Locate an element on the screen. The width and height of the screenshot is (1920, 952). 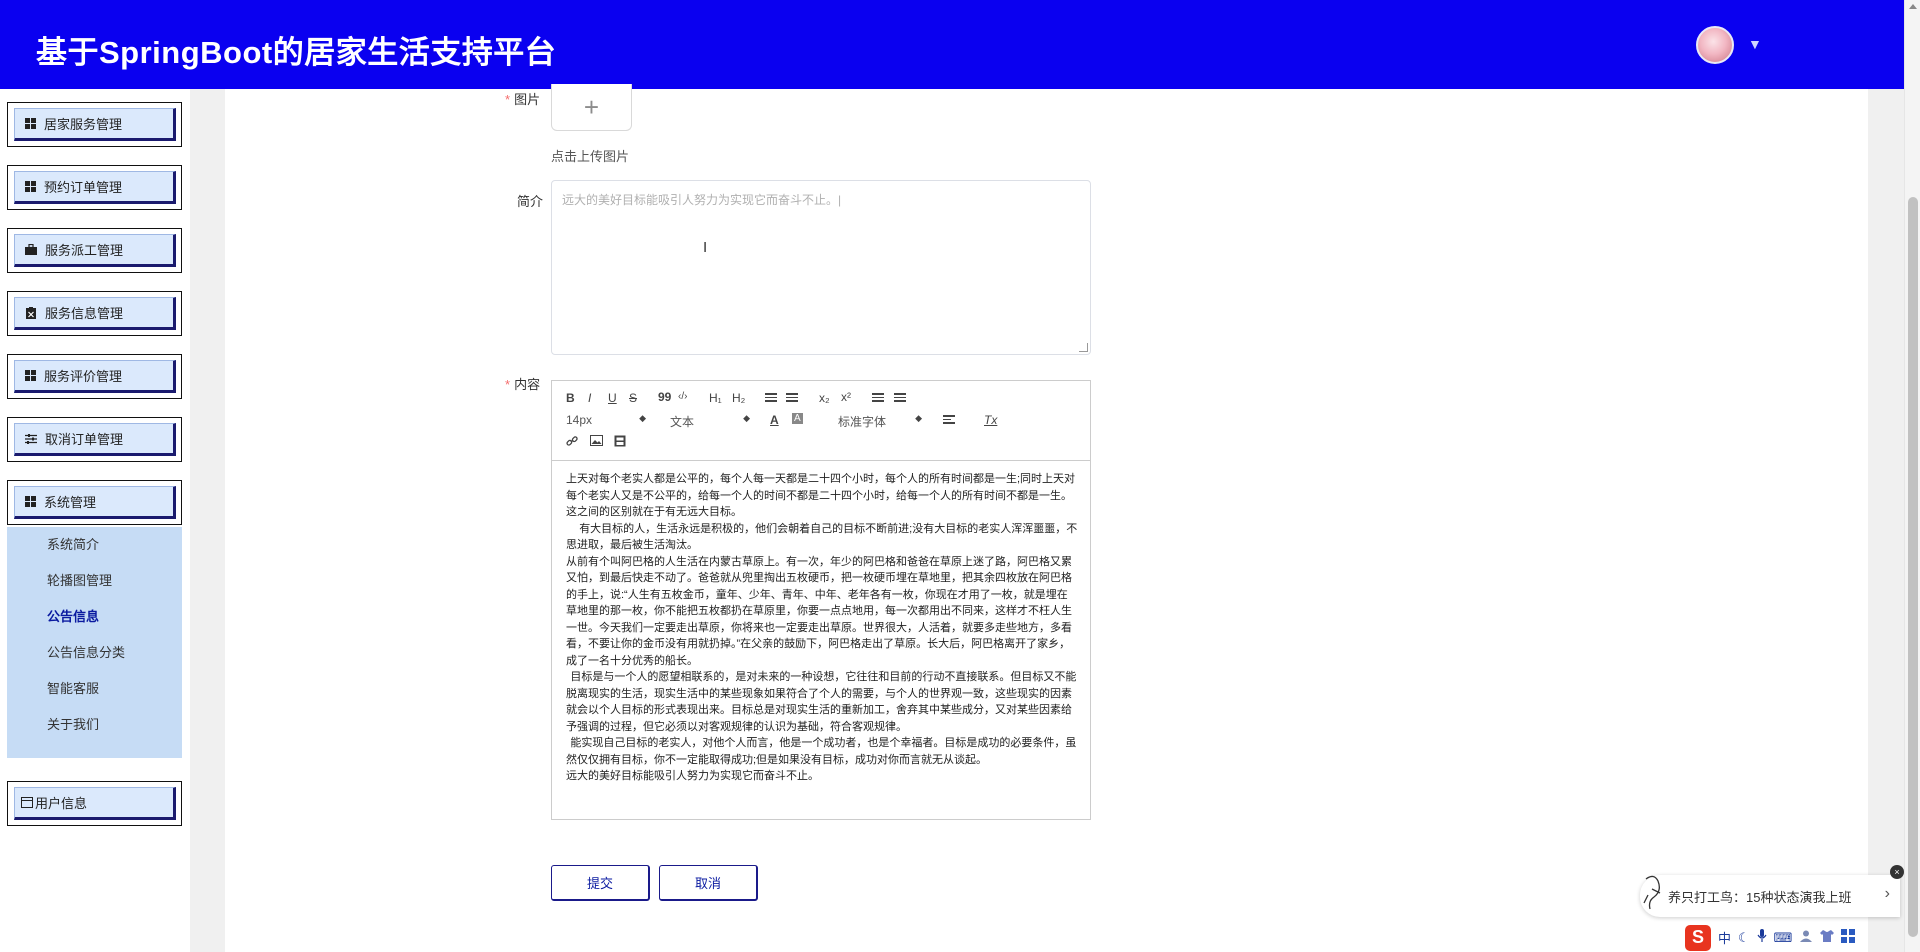
intro-label: 简介 is located at coordinates (530, 201).